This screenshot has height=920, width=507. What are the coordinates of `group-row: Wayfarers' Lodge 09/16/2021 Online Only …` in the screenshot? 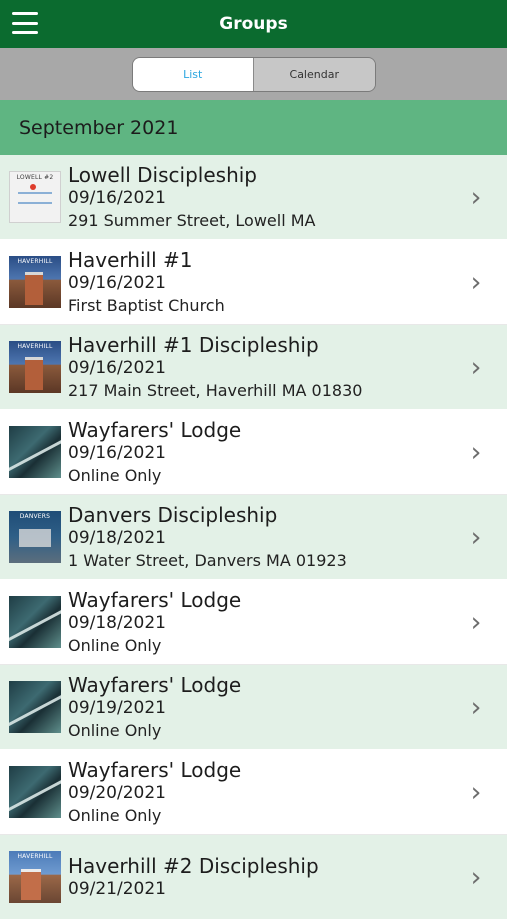 It's located at (253, 452).